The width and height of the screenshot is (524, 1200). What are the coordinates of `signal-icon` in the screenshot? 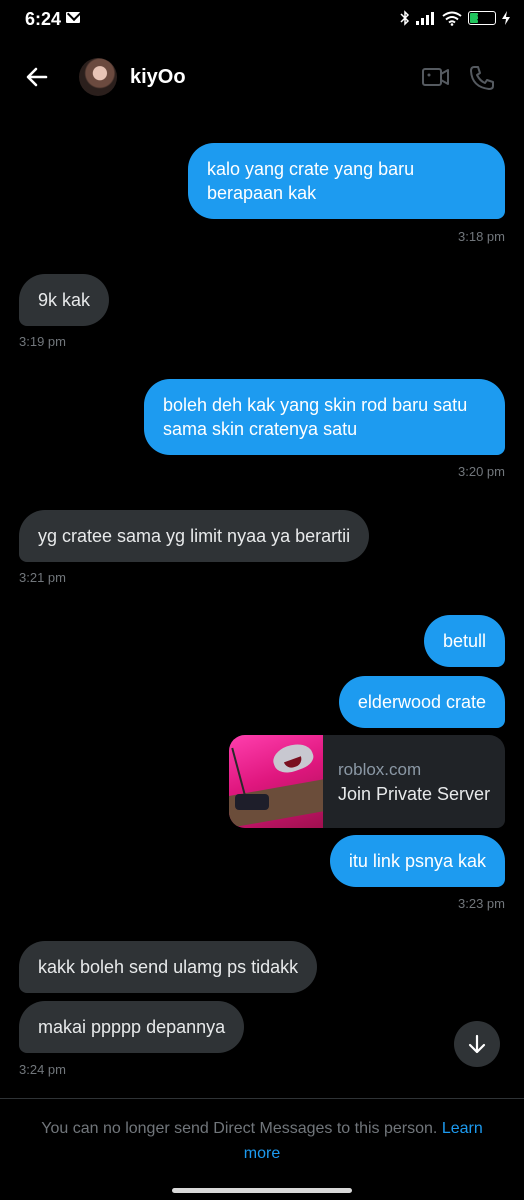 It's located at (425, 18).